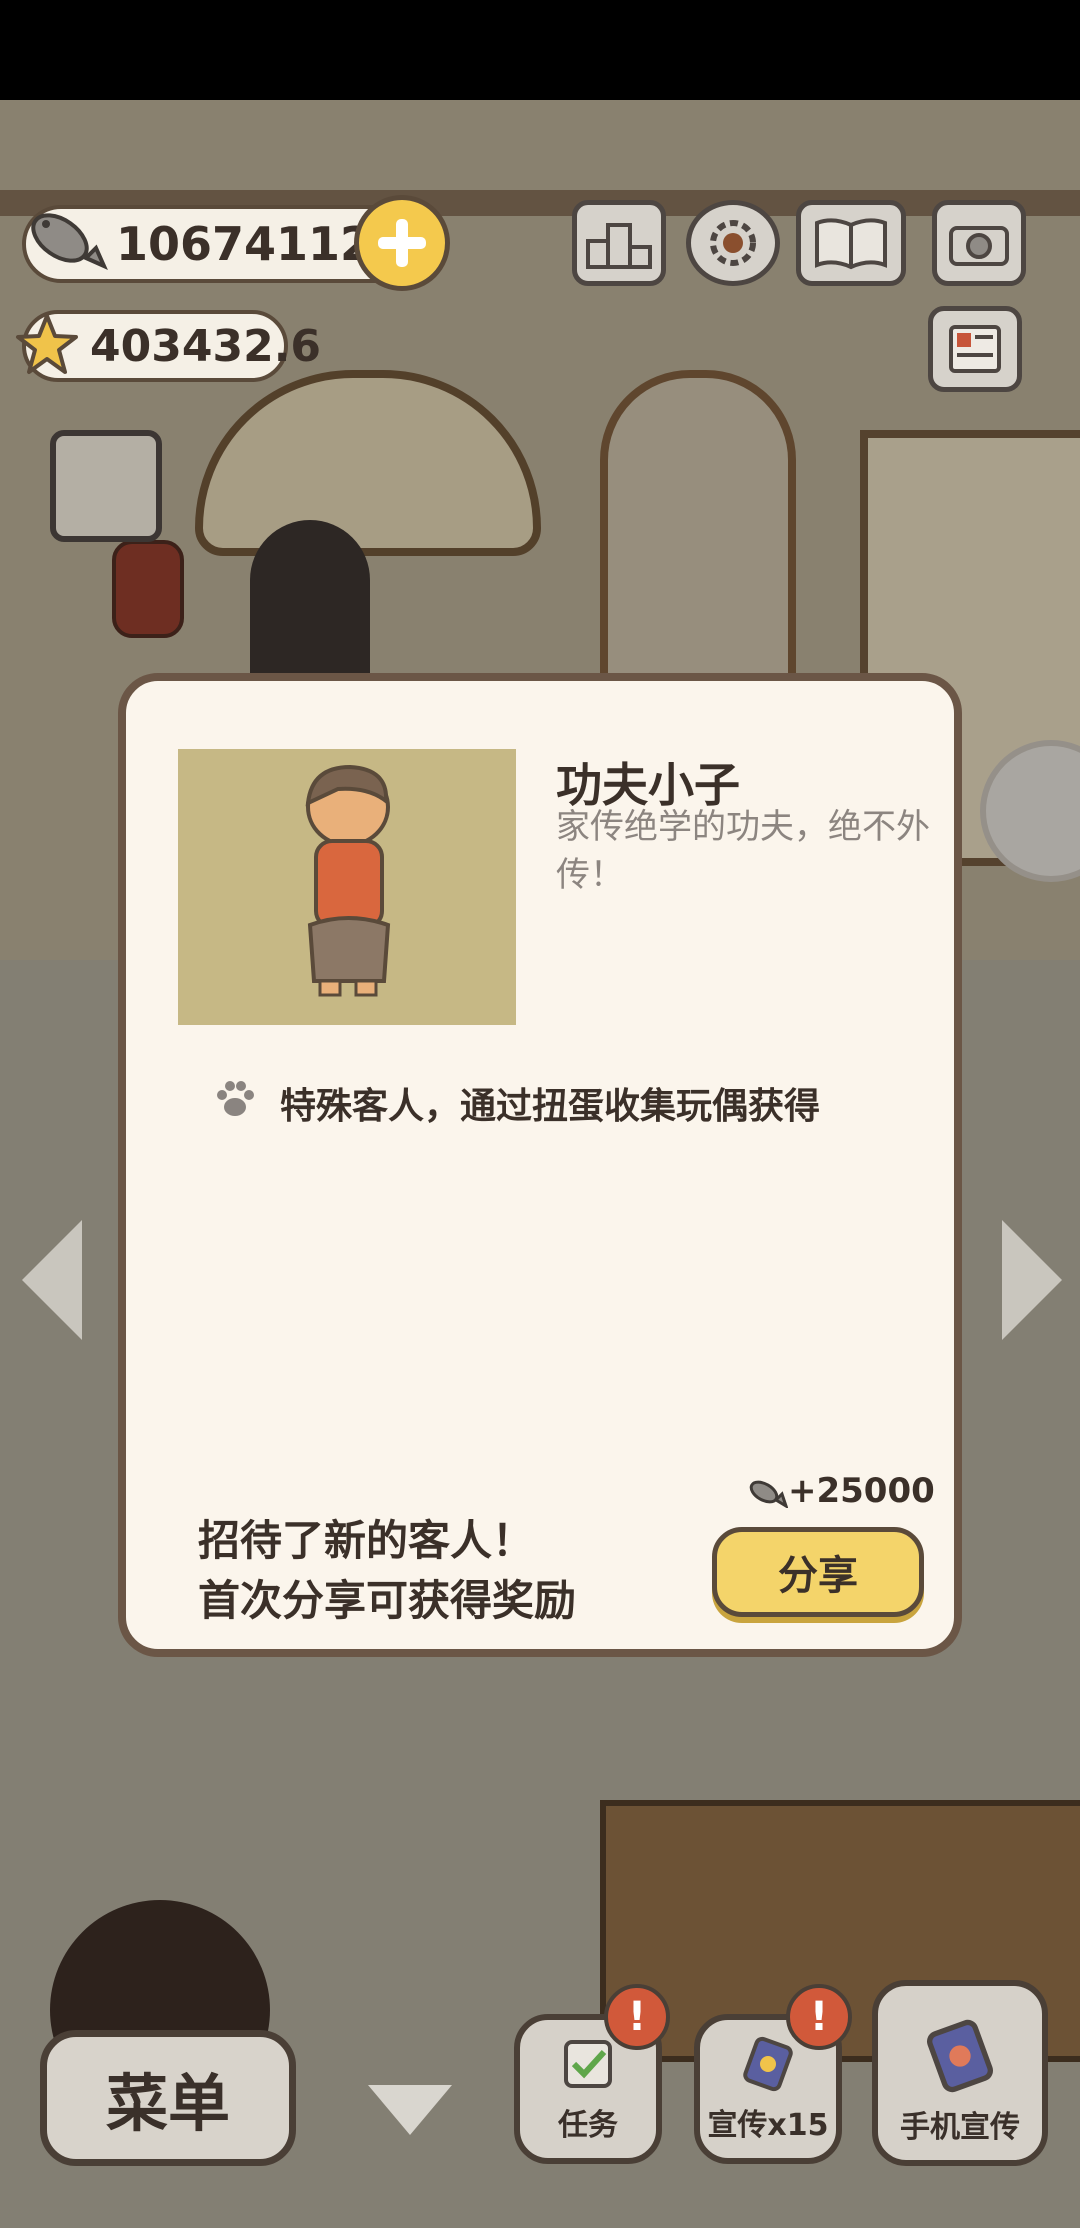  I want to click on star-count: 403432.6, so click(206, 346).